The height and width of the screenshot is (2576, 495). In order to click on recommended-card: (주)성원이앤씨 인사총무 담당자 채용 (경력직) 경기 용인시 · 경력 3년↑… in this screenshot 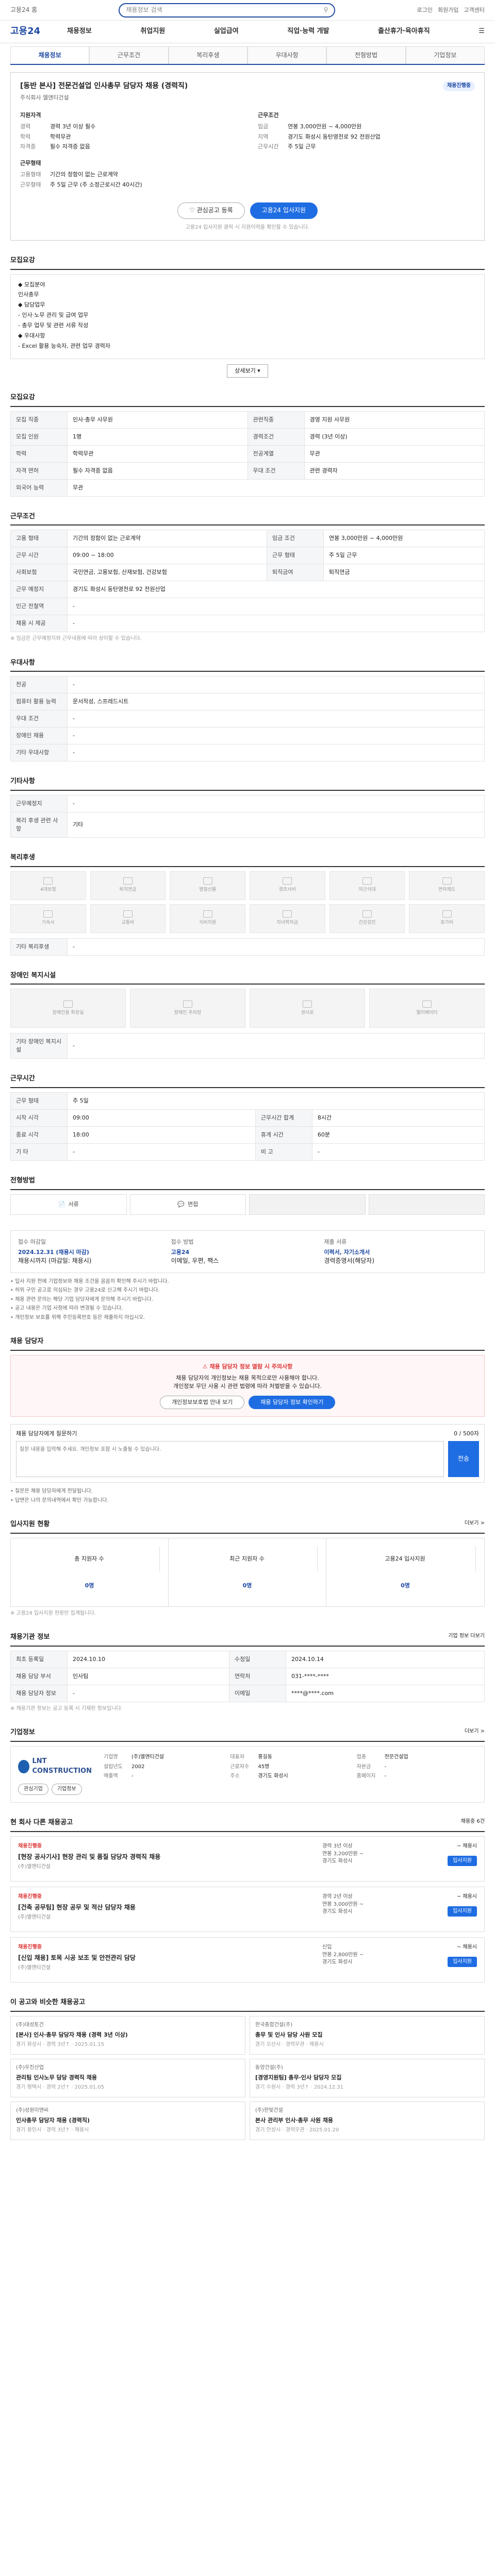, I will do `click(127, 2120)`.